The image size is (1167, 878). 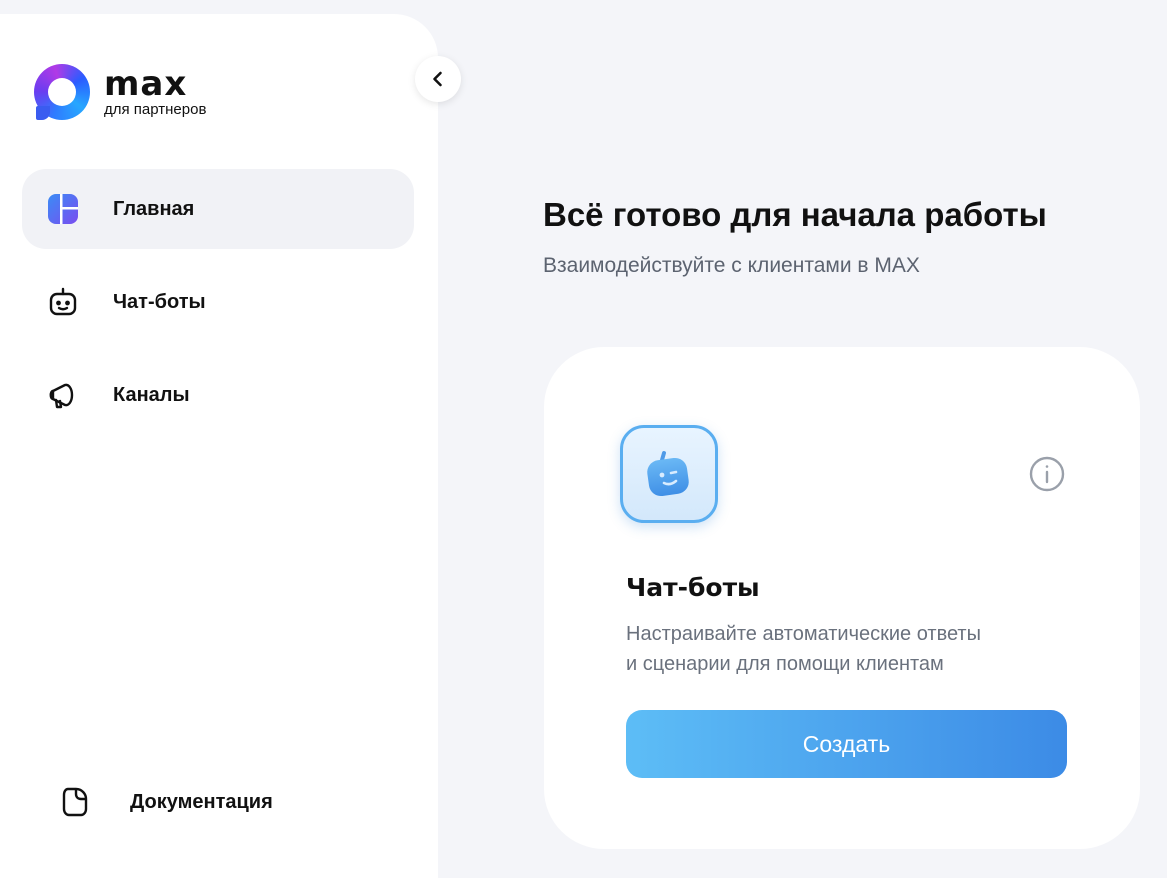 I want to click on info-icon, so click(x=1047, y=474).